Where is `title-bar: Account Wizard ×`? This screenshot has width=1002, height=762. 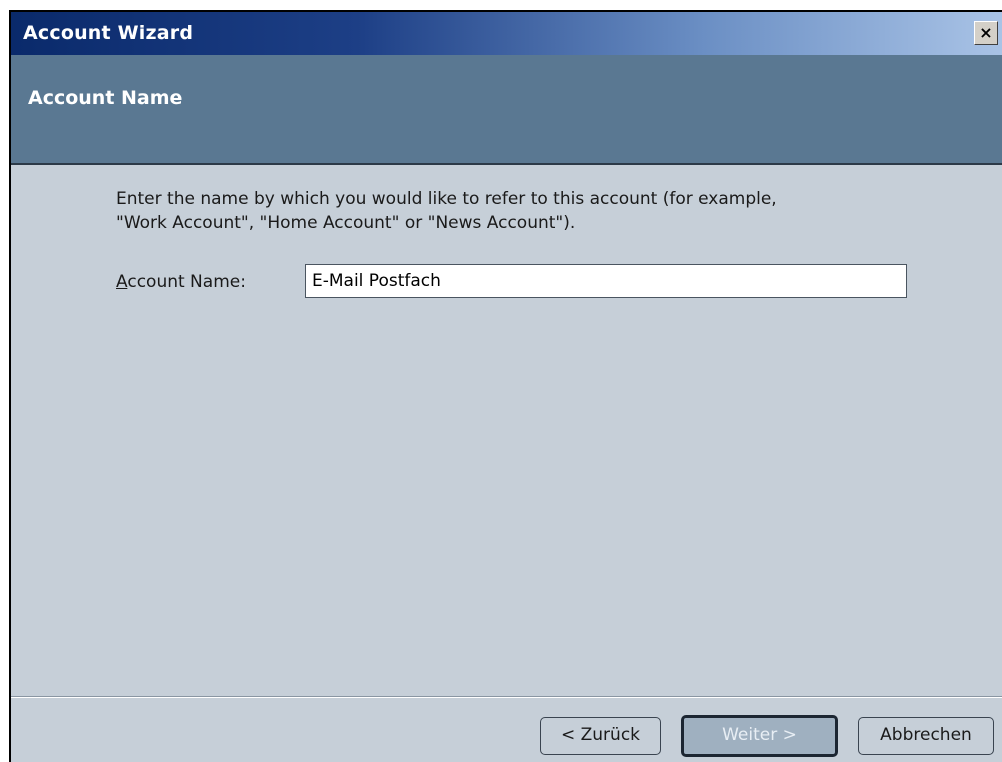
title-bar: Account Wizard × is located at coordinates (506, 33).